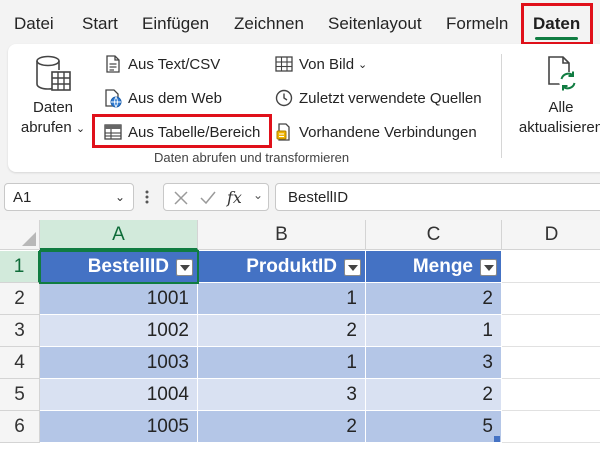 This screenshot has width=600, height=449. I want to click on table-header-cell-bestellid: BestellID, so click(119, 267).